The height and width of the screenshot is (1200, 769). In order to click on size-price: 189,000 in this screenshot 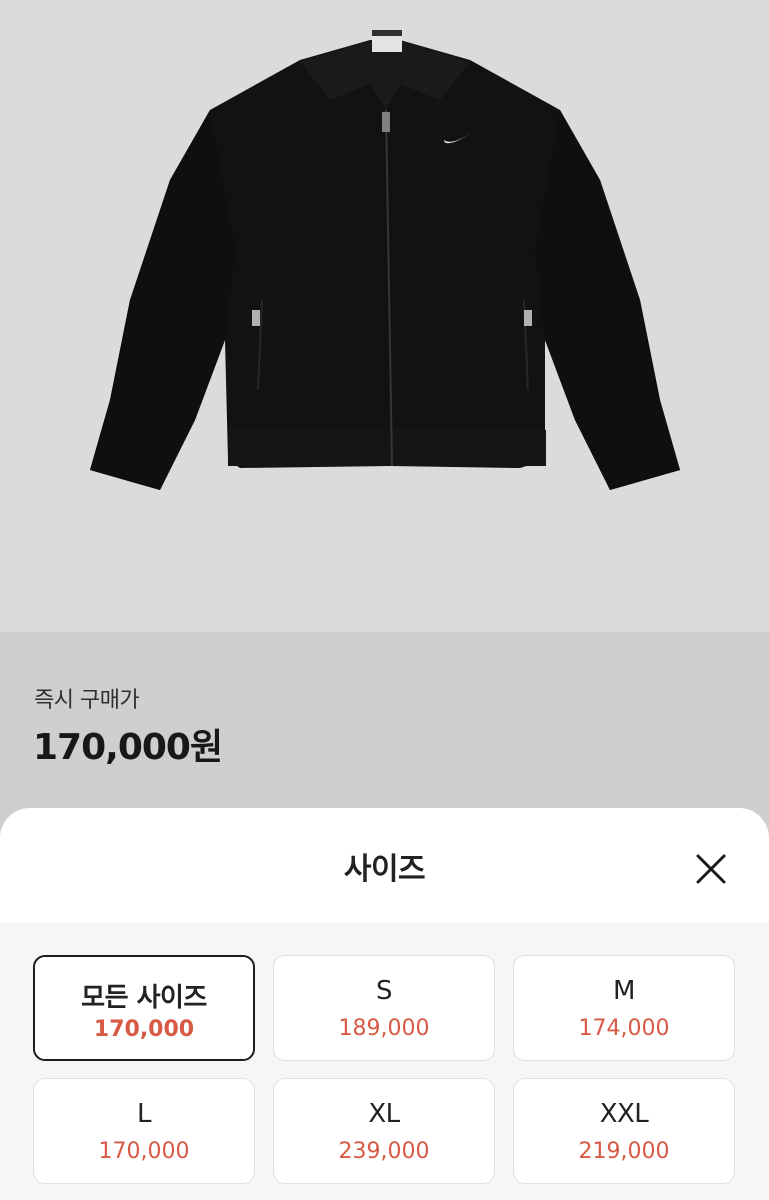, I will do `click(384, 1028)`.